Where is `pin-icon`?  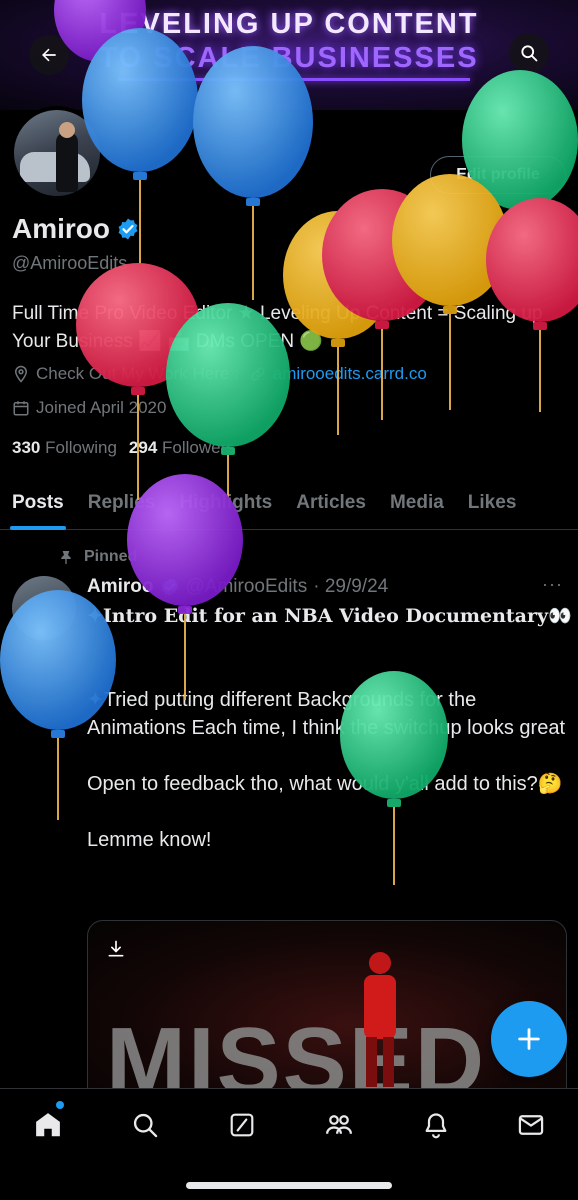 pin-icon is located at coordinates (66, 558).